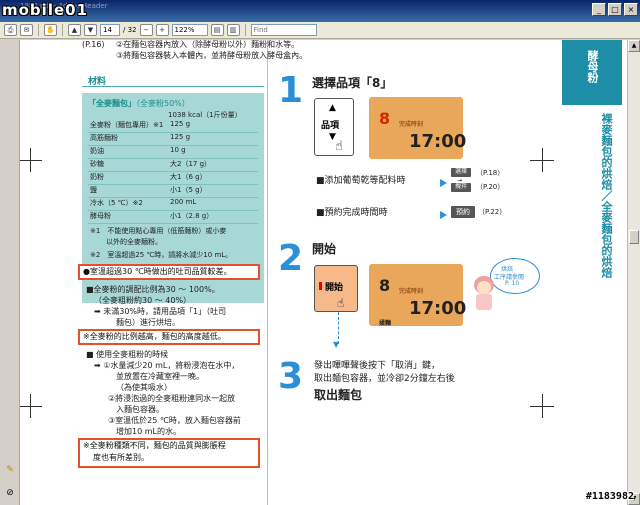 The width and height of the screenshot is (640, 505). What do you see at coordinates (144, 387) in the screenshot?
I see `tip-coarse-l3: （為使其吸水）` at bounding box center [144, 387].